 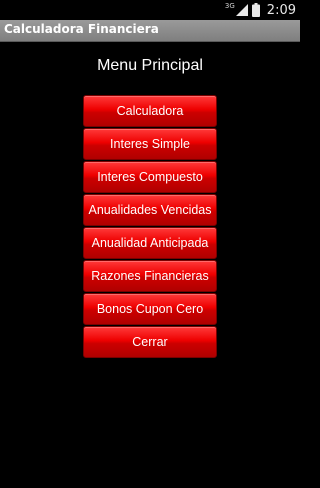 I want to click on razones-financieras-button: Razones Financieras, so click(x=150, y=276).